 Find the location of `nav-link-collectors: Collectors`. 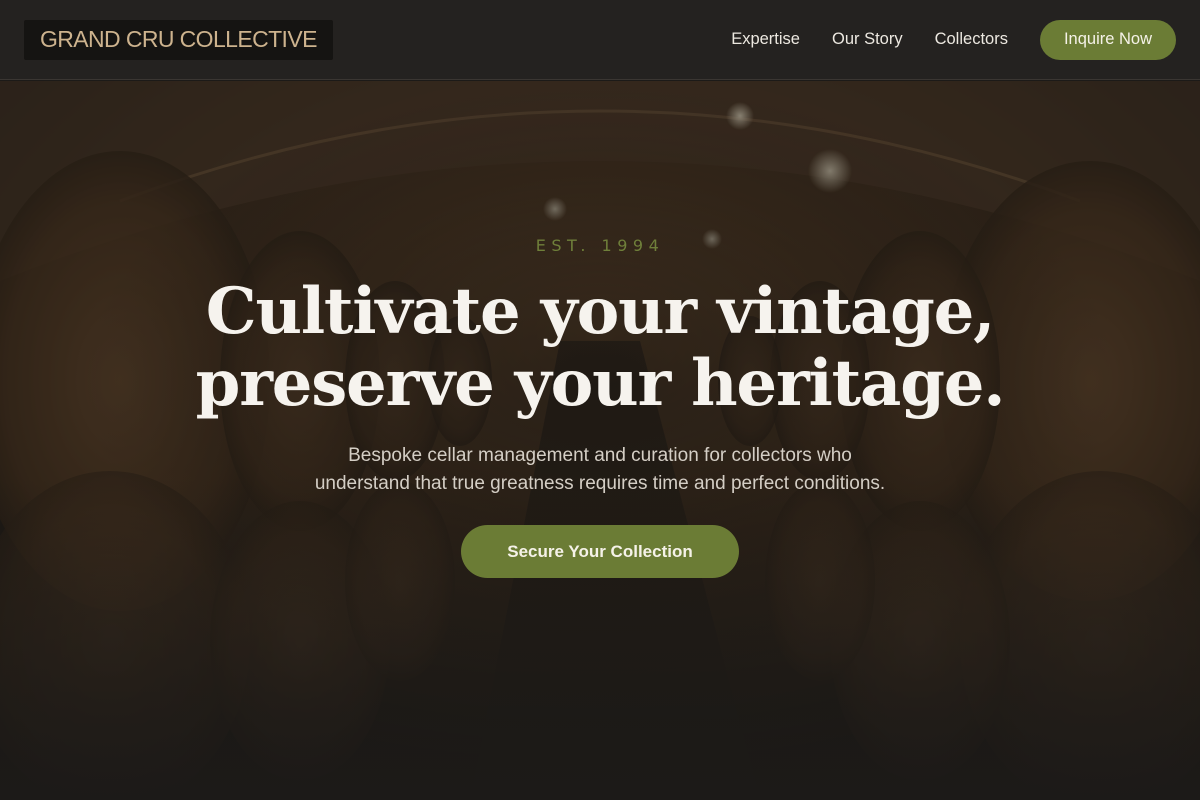

nav-link-collectors: Collectors is located at coordinates (971, 39).